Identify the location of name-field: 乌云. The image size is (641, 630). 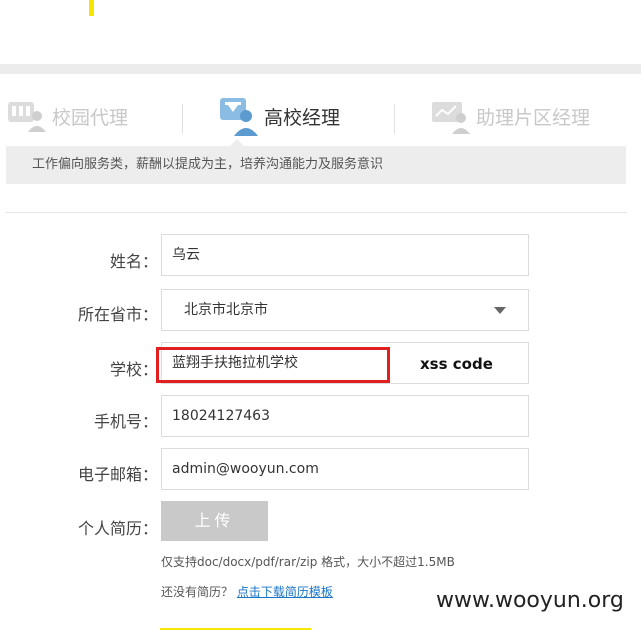
(345, 255).